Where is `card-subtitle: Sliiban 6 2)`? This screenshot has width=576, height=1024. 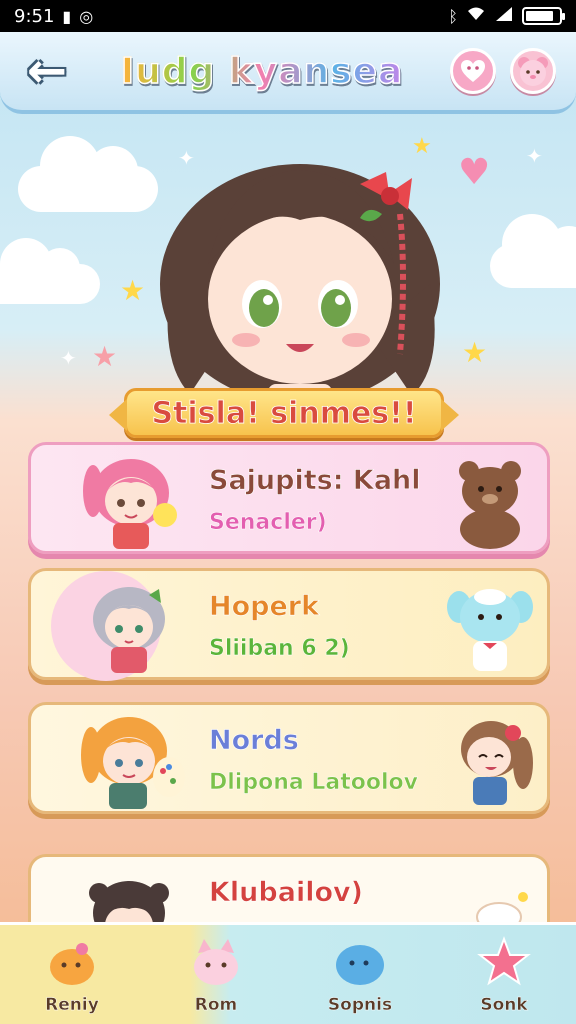 card-subtitle: Sliiban 6 2) is located at coordinates (279, 649).